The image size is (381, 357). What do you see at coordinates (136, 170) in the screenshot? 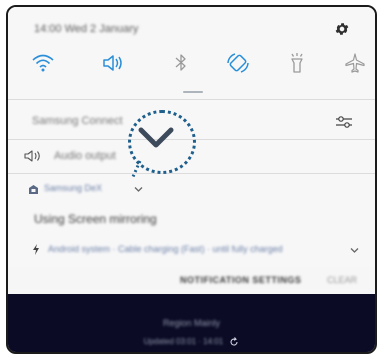
I see `callout-tail` at bounding box center [136, 170].